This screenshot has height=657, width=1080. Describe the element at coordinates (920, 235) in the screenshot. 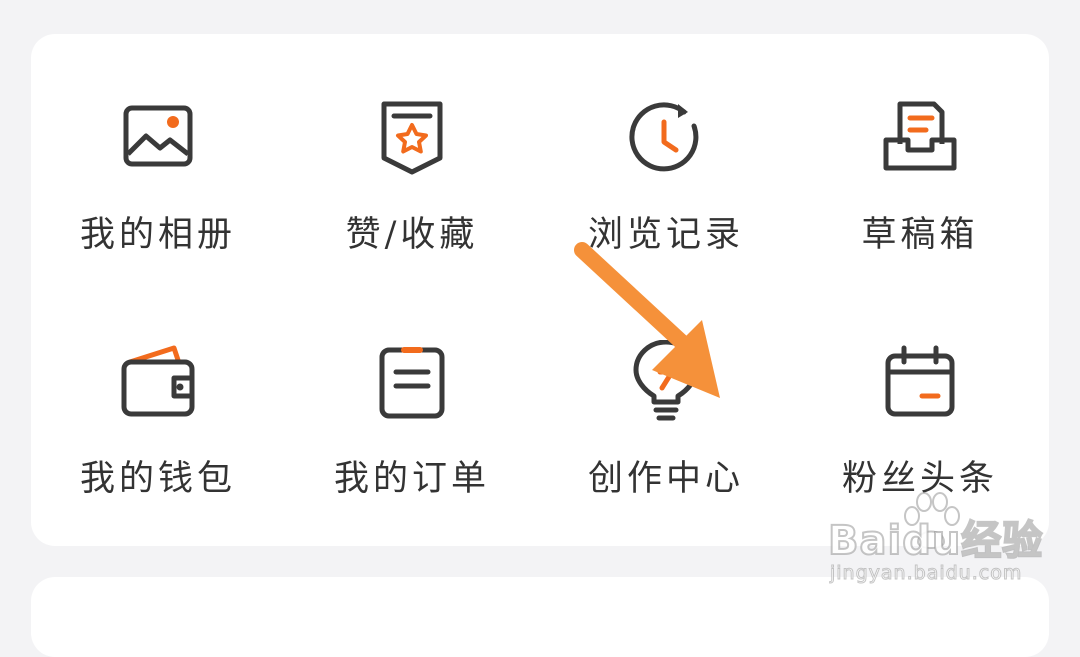

I see `menu-item-label: 草稿箱` at that location.